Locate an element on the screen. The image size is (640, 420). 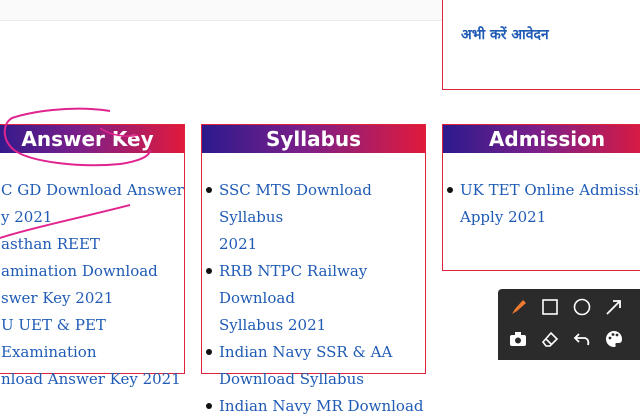
answer-key-header: Answer Key is located at coordinates (92, 139).